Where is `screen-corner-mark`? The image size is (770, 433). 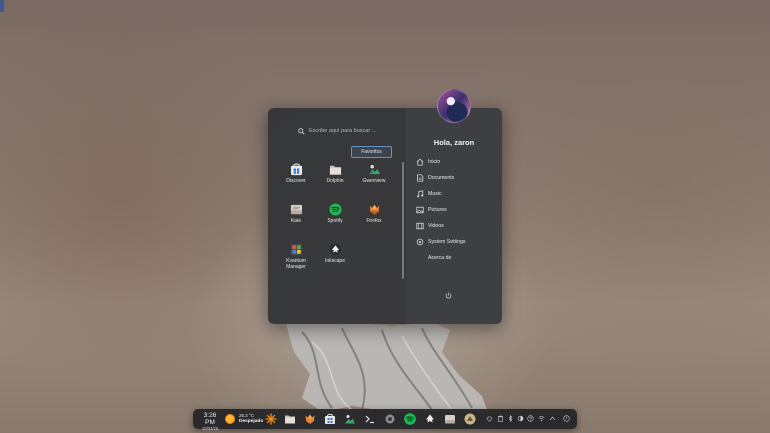
screen-corner-mark is located at coordinates (2, 6).